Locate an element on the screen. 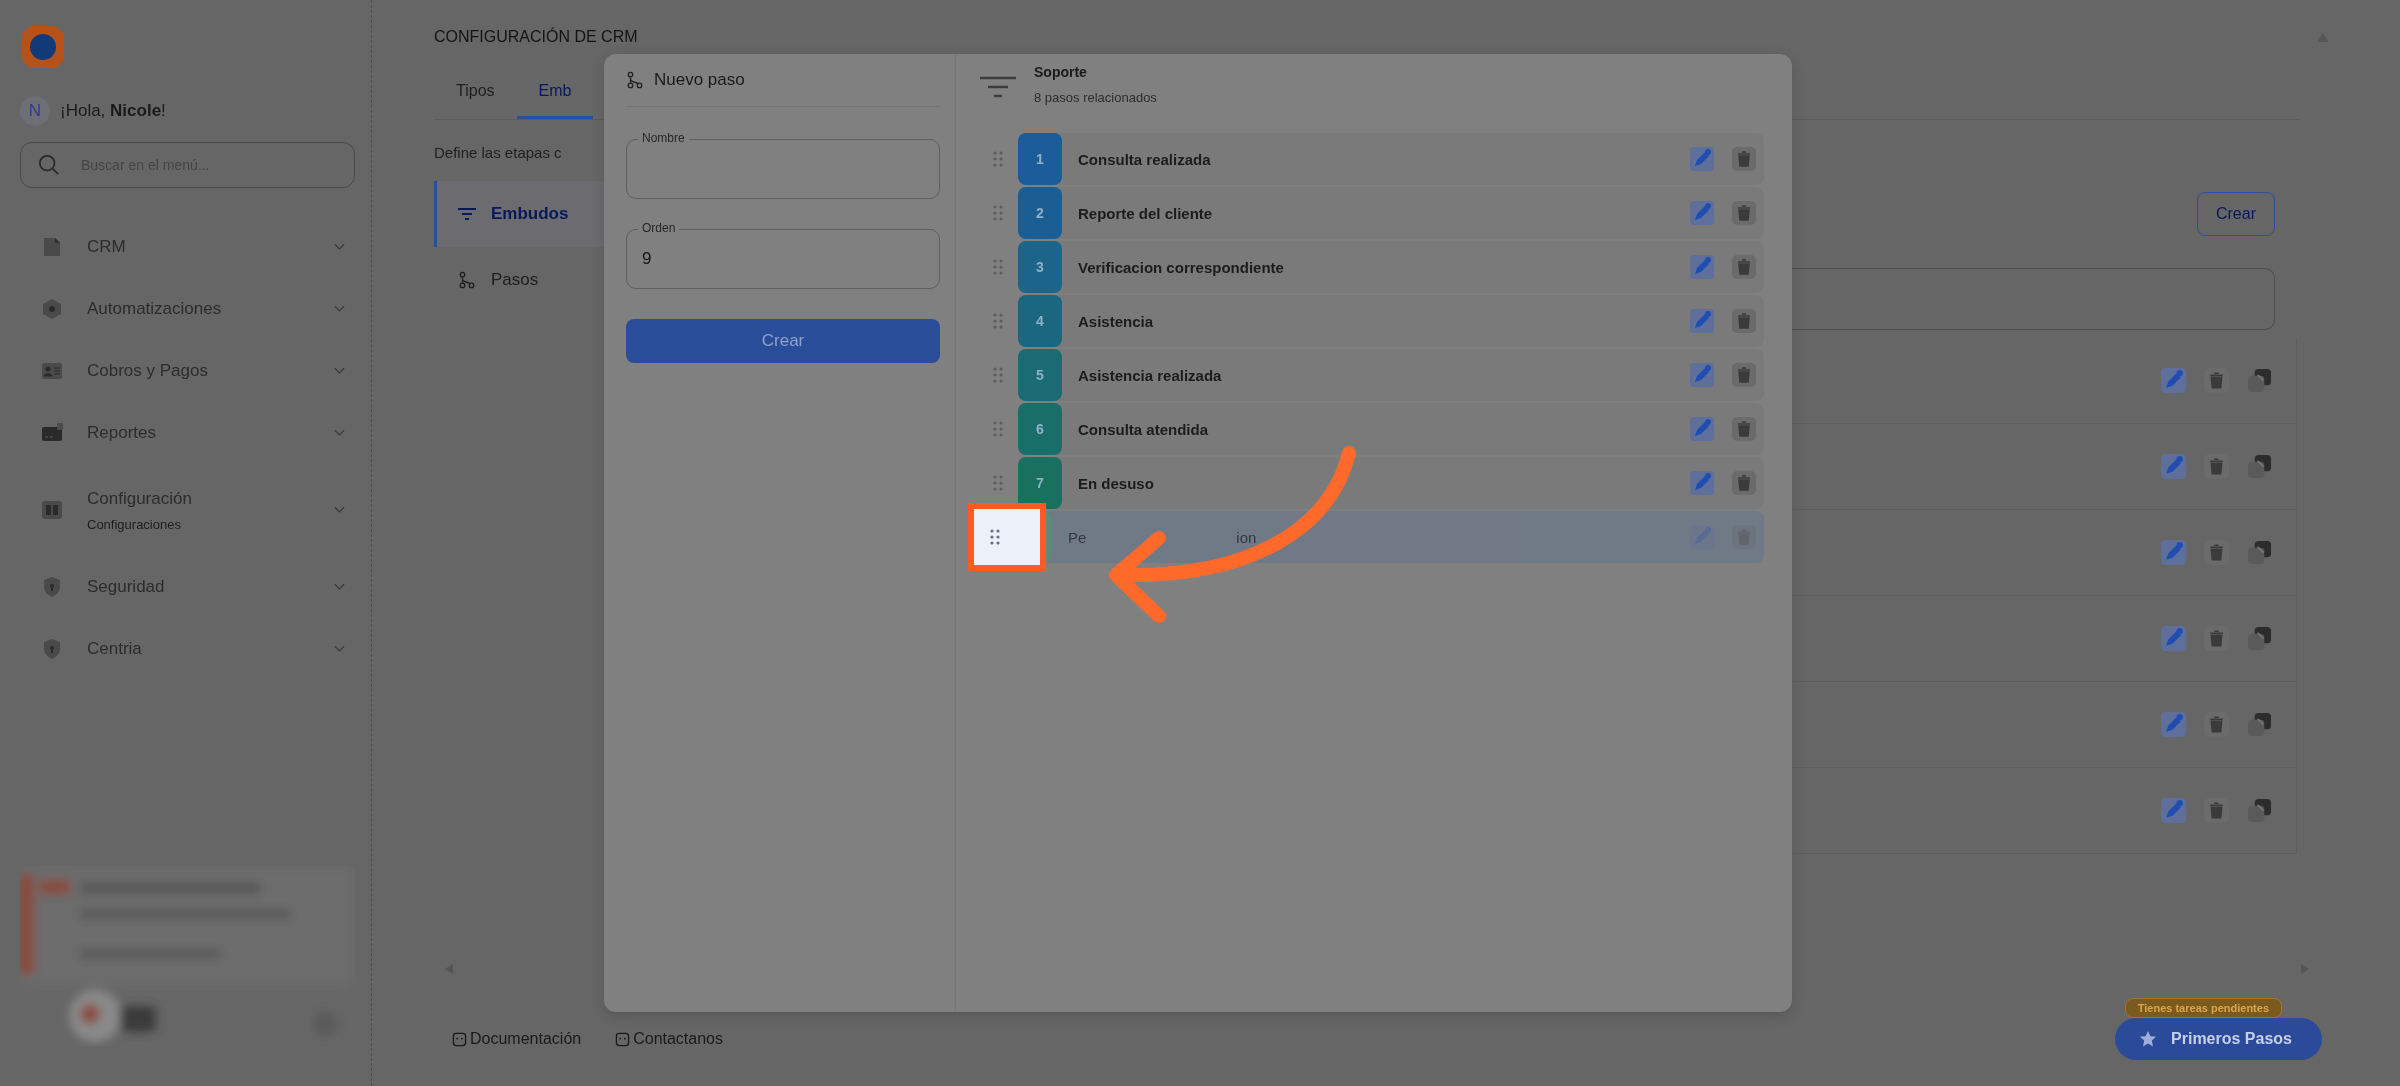 This screenshot has height=1086, width=2400. step-label: Asistencia is located at coordinates (1116, 321).